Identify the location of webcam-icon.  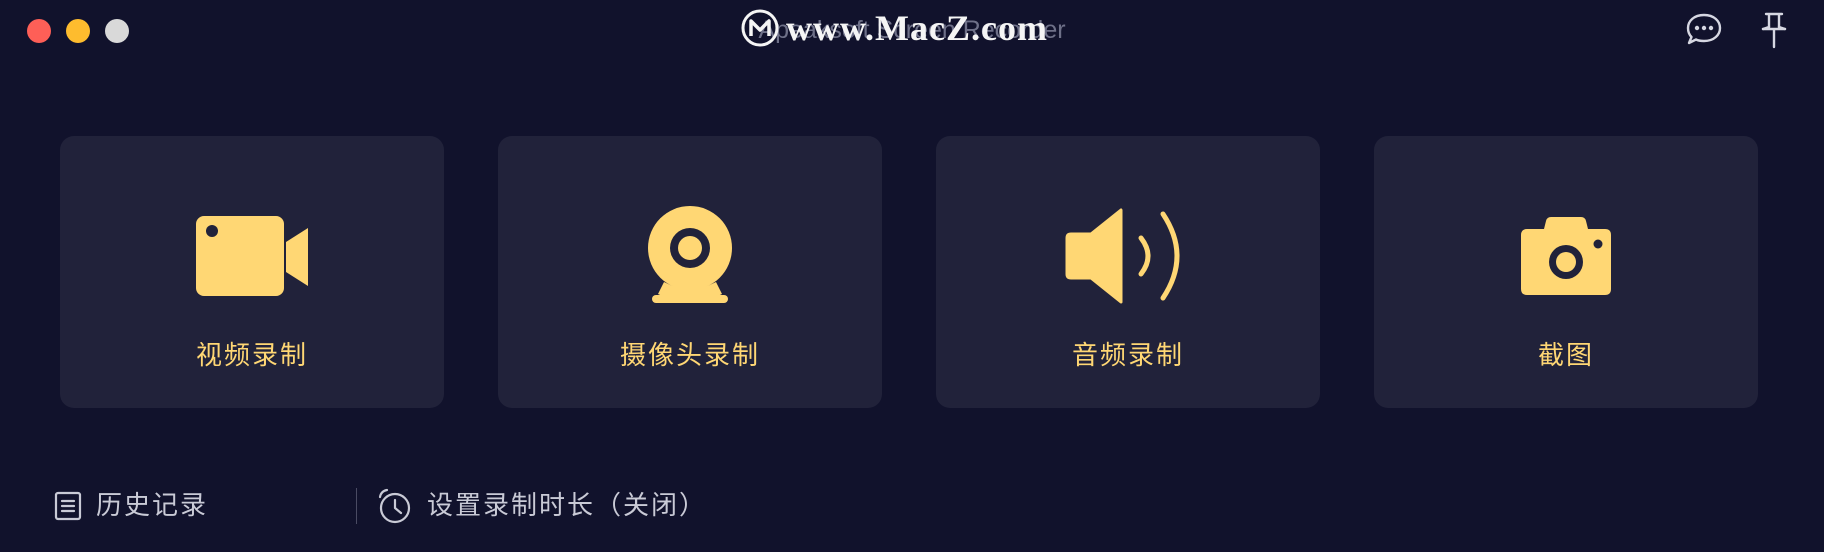
(690, 254).